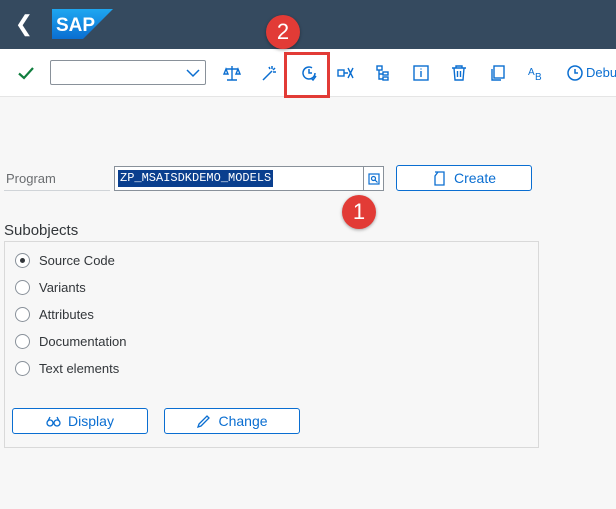  I want to click on info-icon, so click(421, 73).